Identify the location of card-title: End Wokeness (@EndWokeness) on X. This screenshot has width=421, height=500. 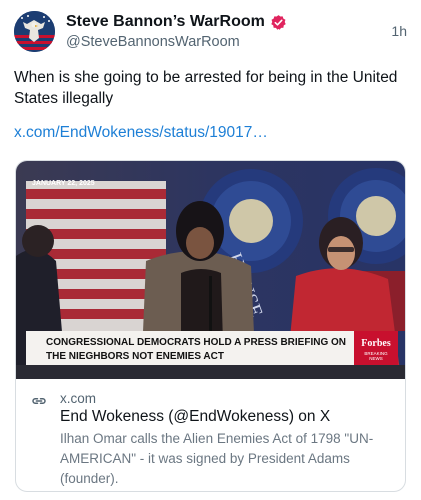
(195, 417).